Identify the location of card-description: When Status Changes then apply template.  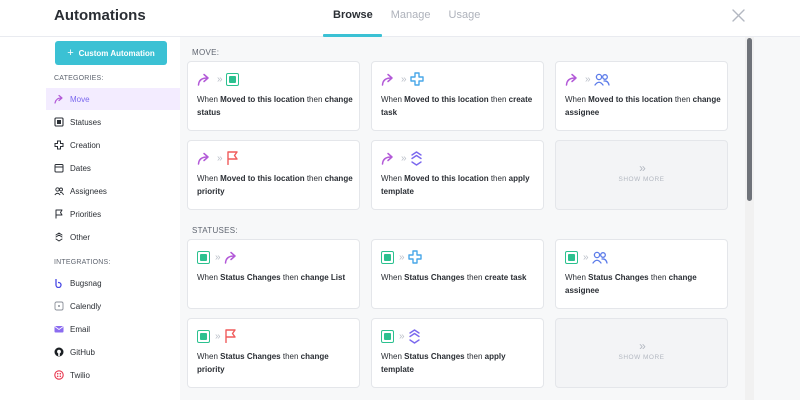
(443, 363).